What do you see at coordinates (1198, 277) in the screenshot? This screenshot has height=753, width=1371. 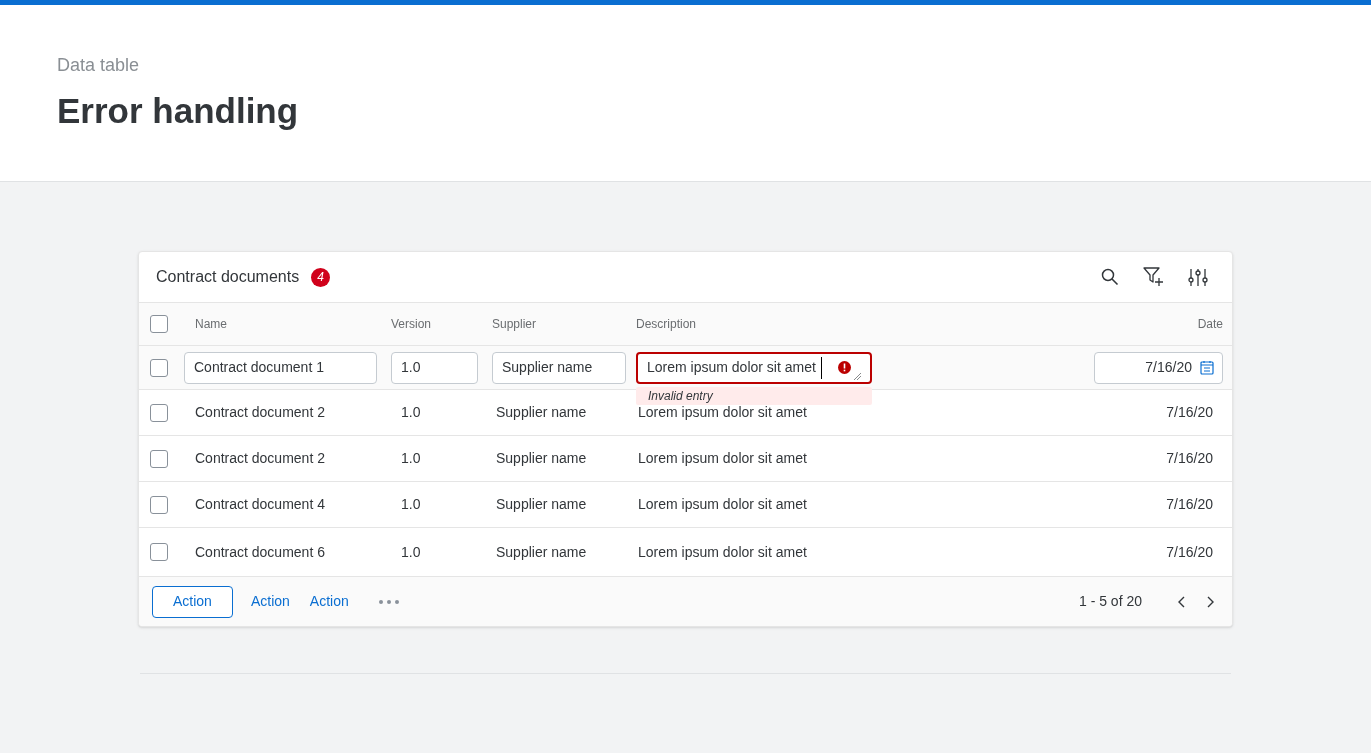 I see `sliders-icon` at bounding box center [1198, 277].